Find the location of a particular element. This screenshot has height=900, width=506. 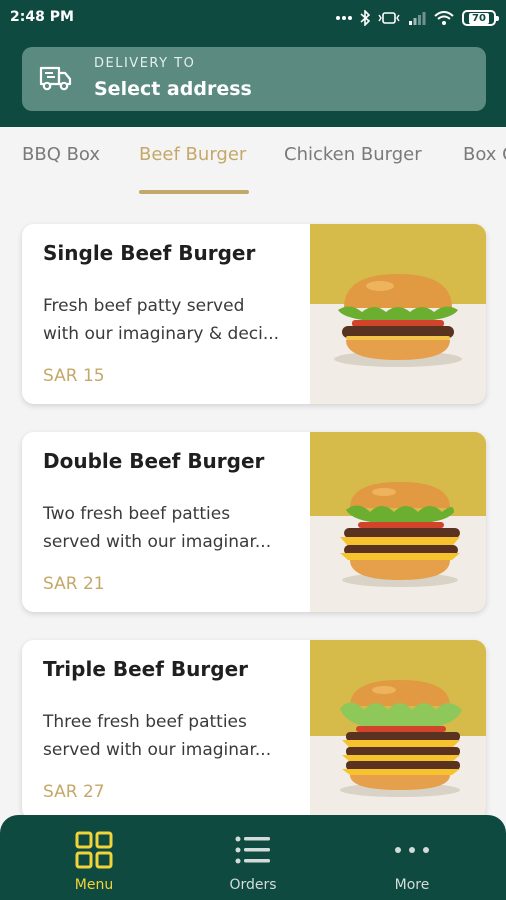

list-icon is located at coordinates (252, 850).